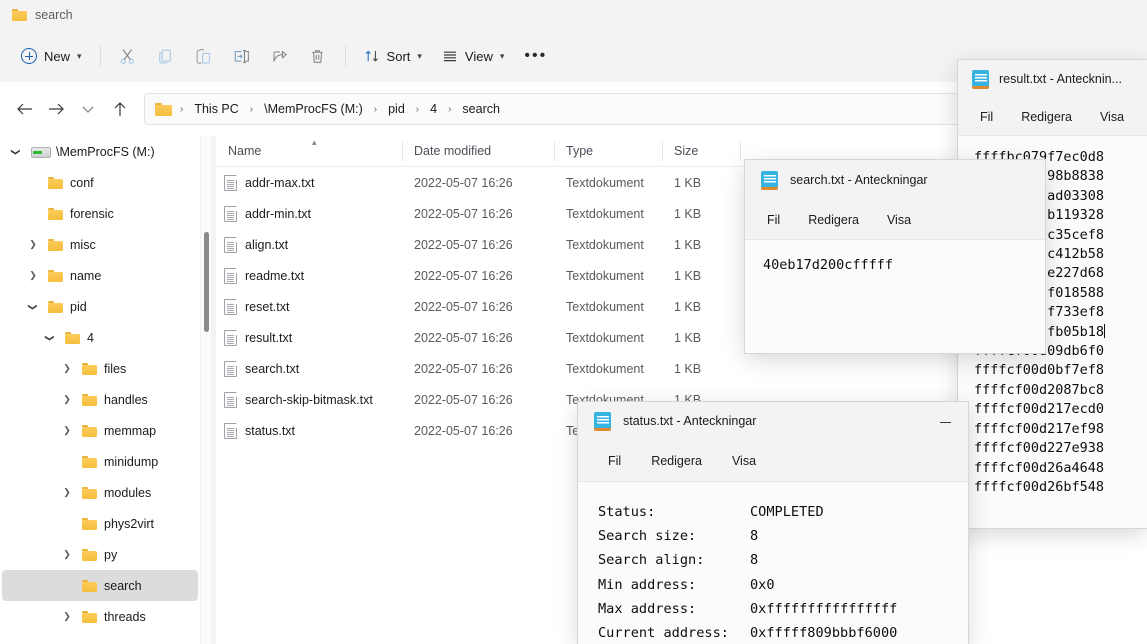 The width and height of the screenshot is (1147, 644). I want to click on breadcrumb-item-1: \MemProcFS (M:), so click(313, 109).